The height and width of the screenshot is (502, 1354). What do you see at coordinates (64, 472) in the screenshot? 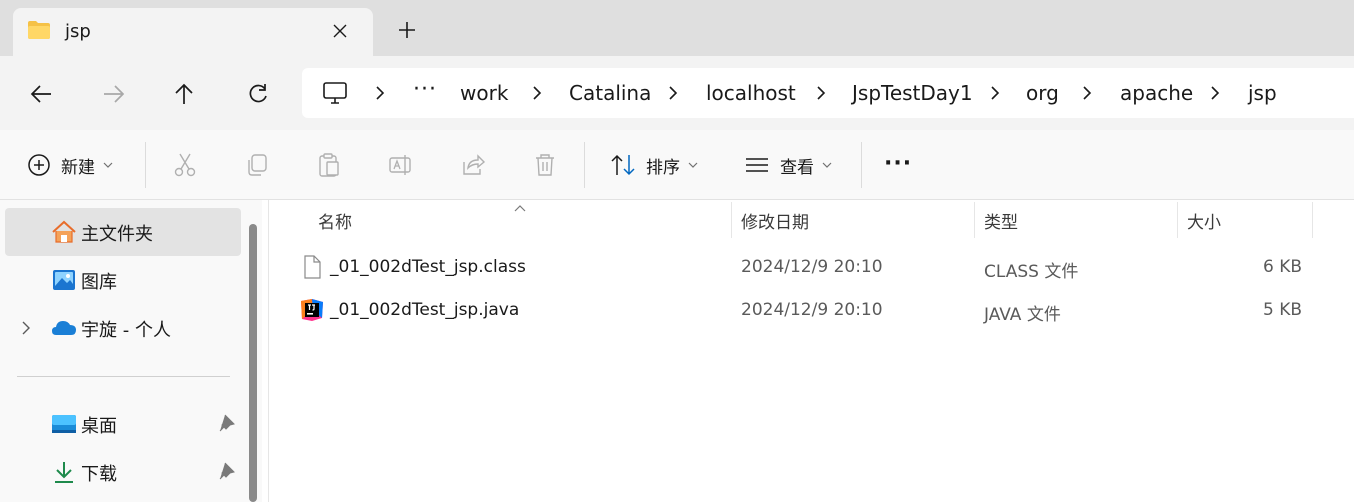
I see `download-icon` at bounding box center [64, 472].